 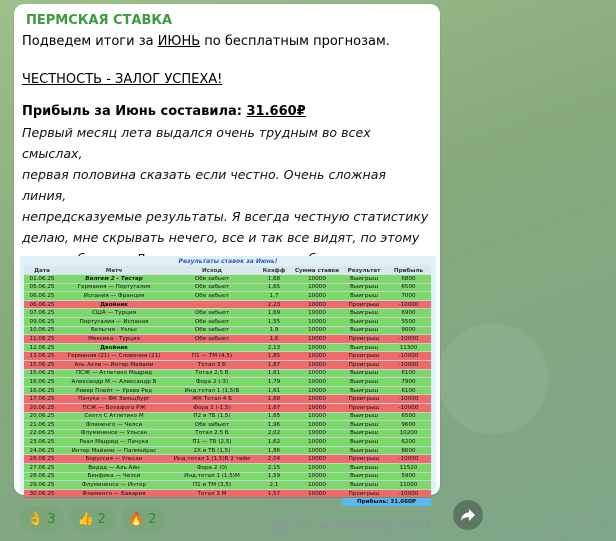 I want to click on outcome-cell: П1 — ТБ (2,5), so click(x=212, y=442).